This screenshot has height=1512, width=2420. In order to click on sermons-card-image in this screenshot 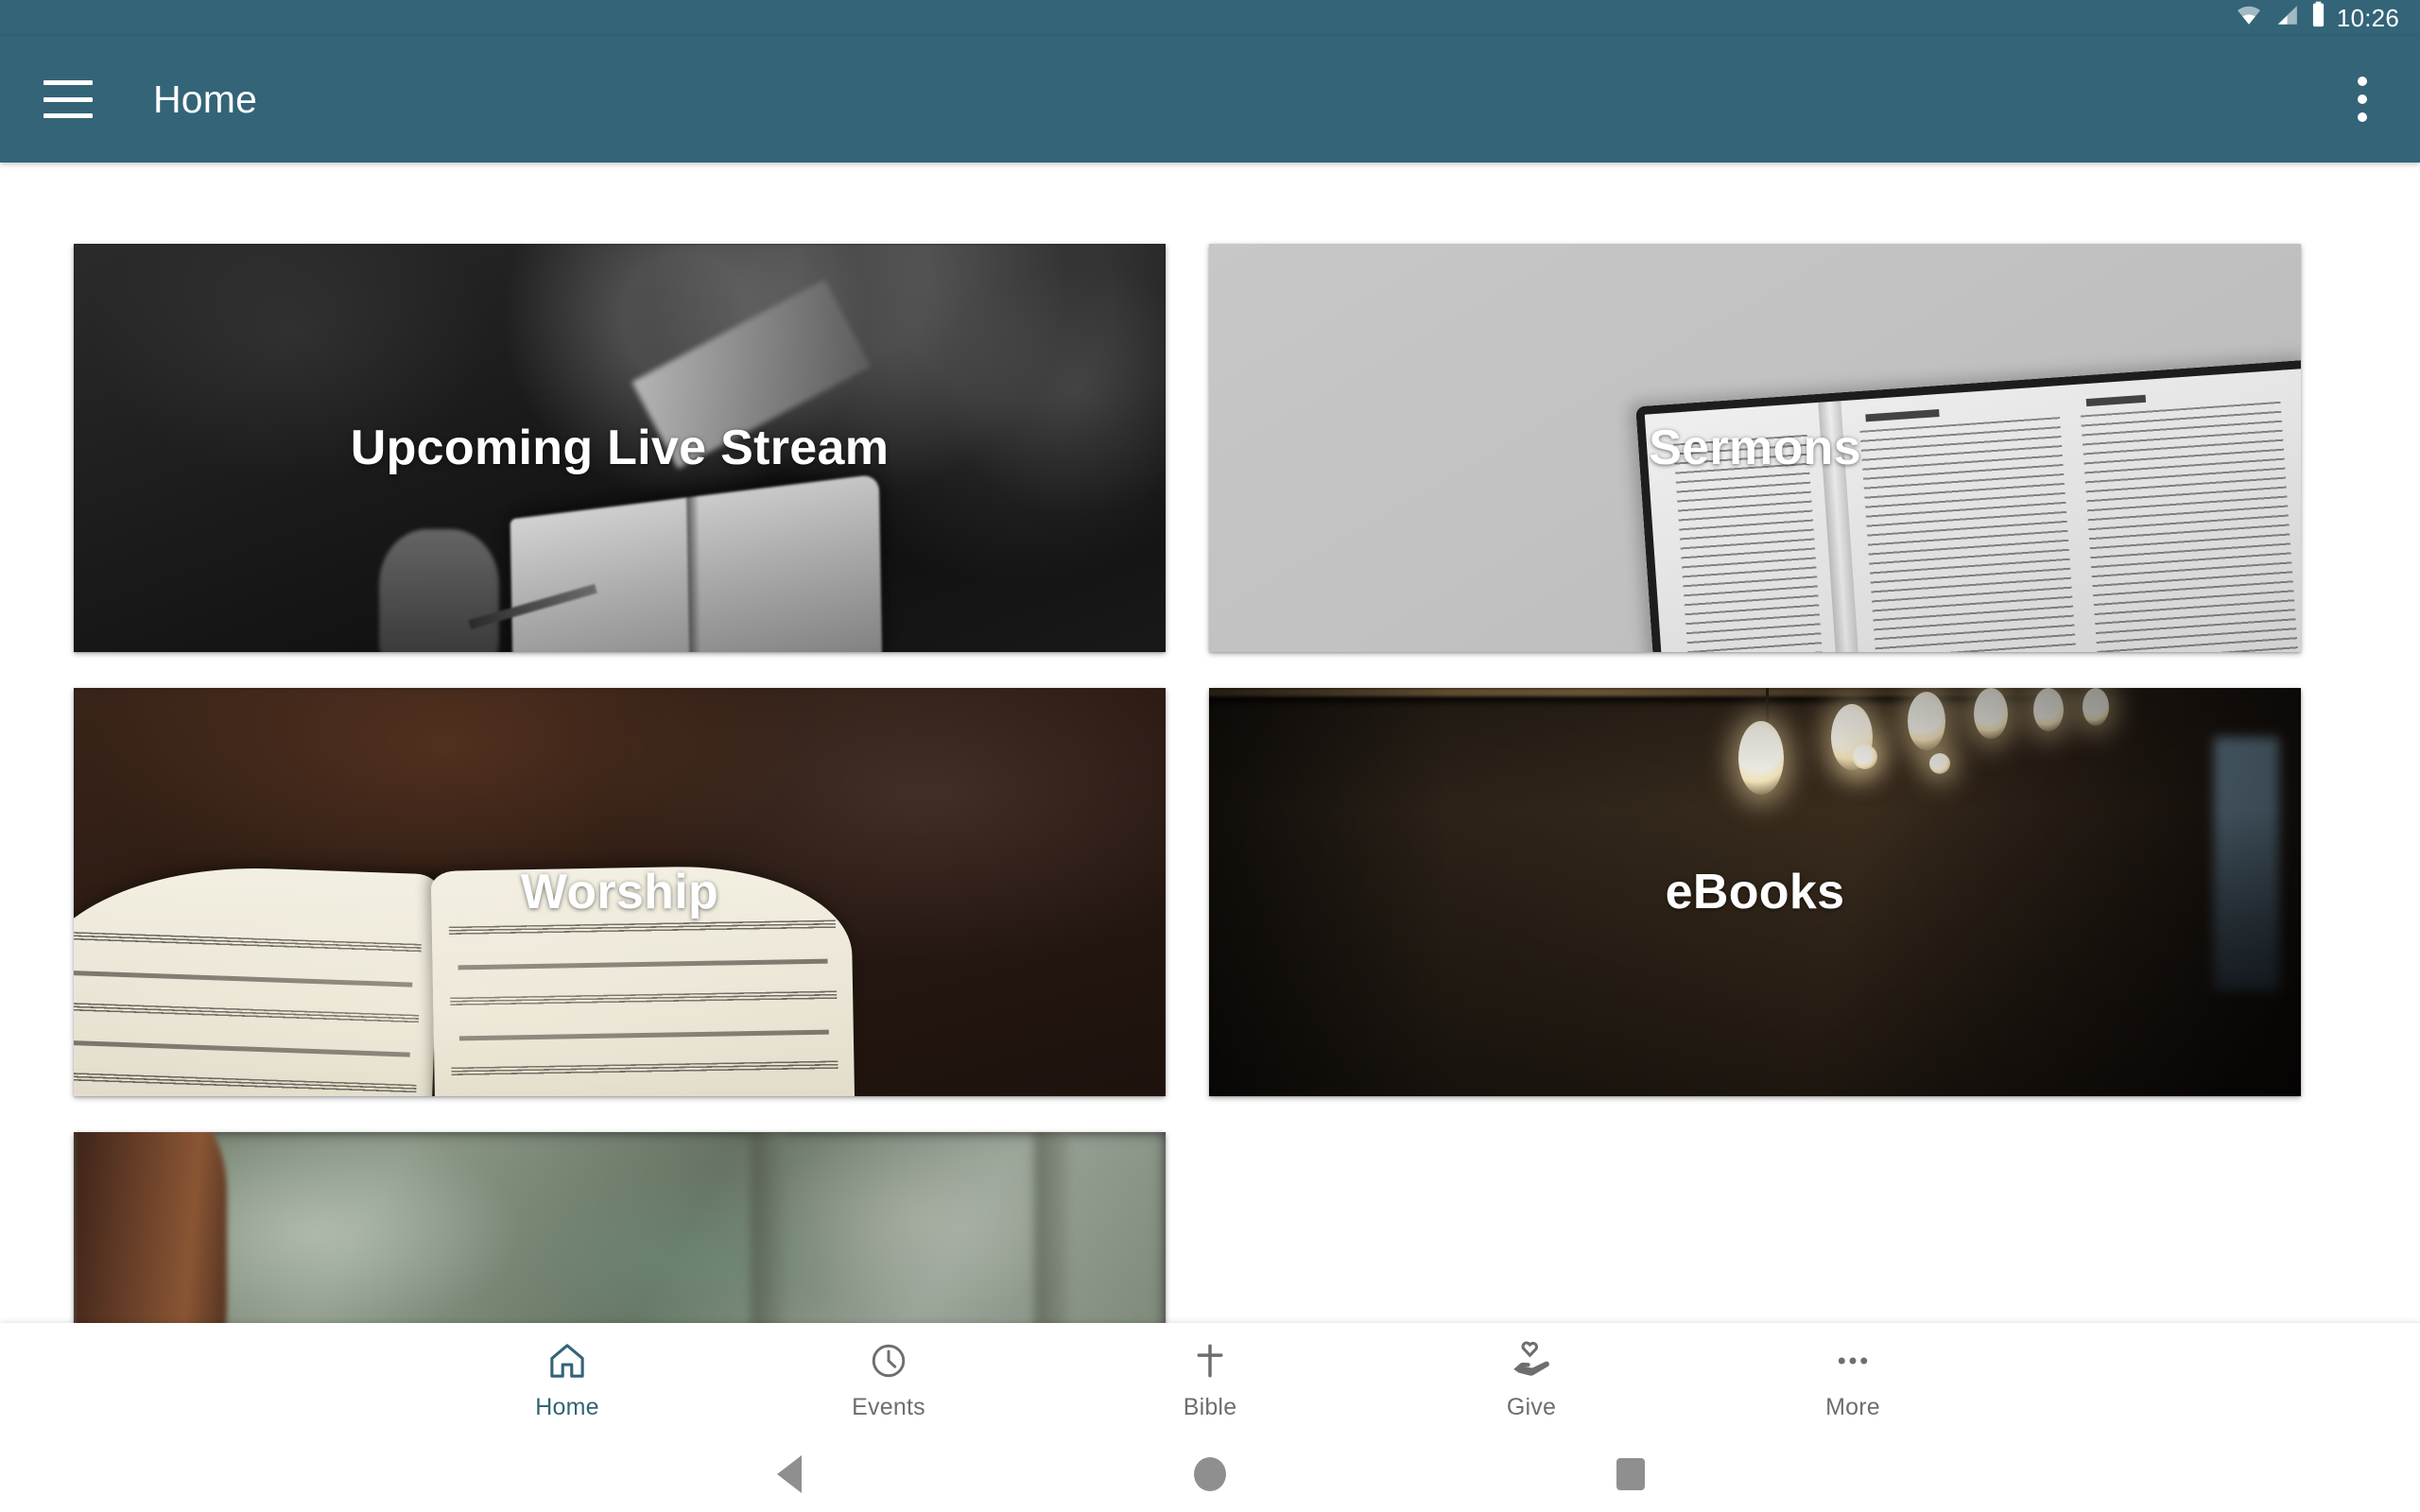, I will do `click(1755, 448)`.